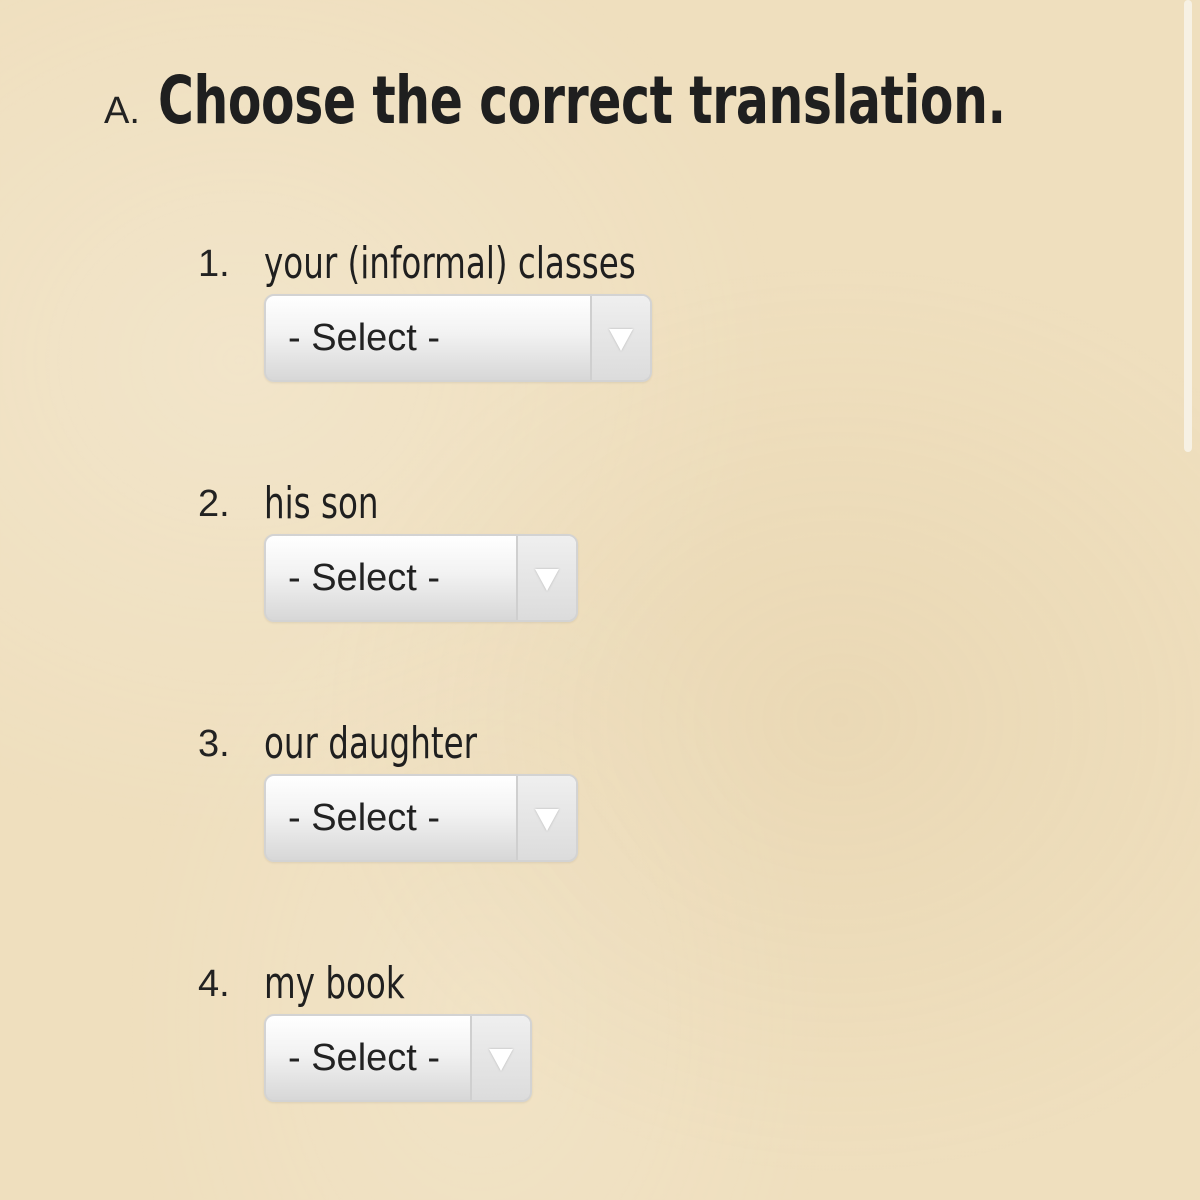  What do you see at coordinates (321, 503) in the screenshot?
I see `question-prompt: his son` at bounding box center [321, 503].